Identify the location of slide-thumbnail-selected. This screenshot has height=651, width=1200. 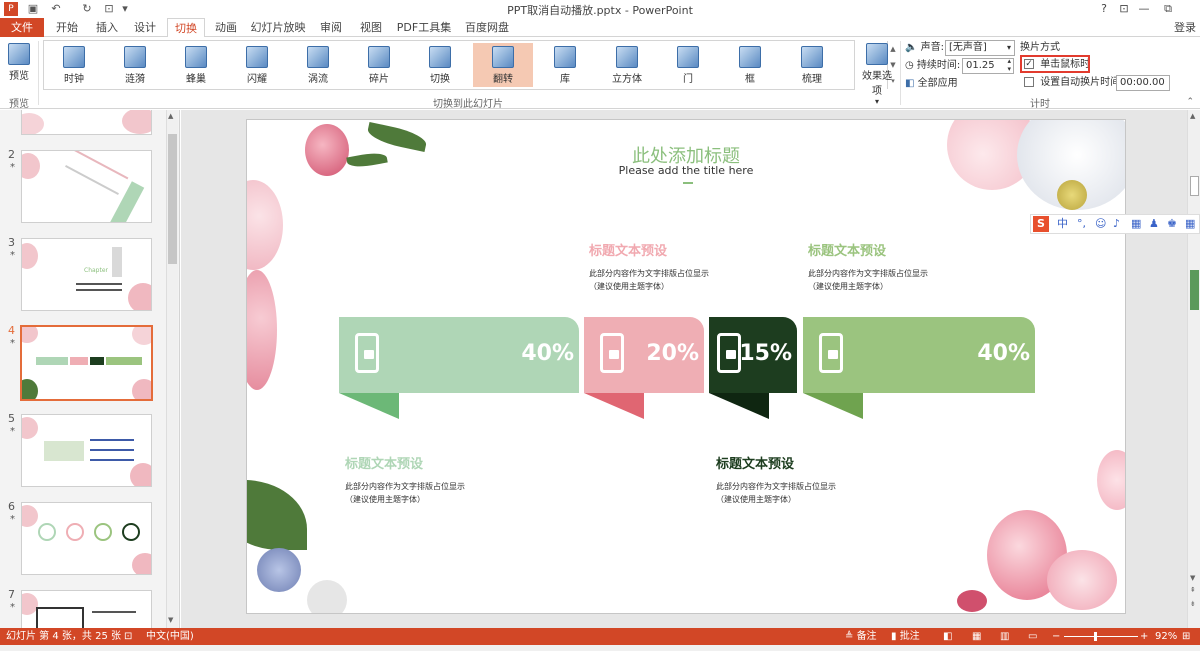
(86, 363).